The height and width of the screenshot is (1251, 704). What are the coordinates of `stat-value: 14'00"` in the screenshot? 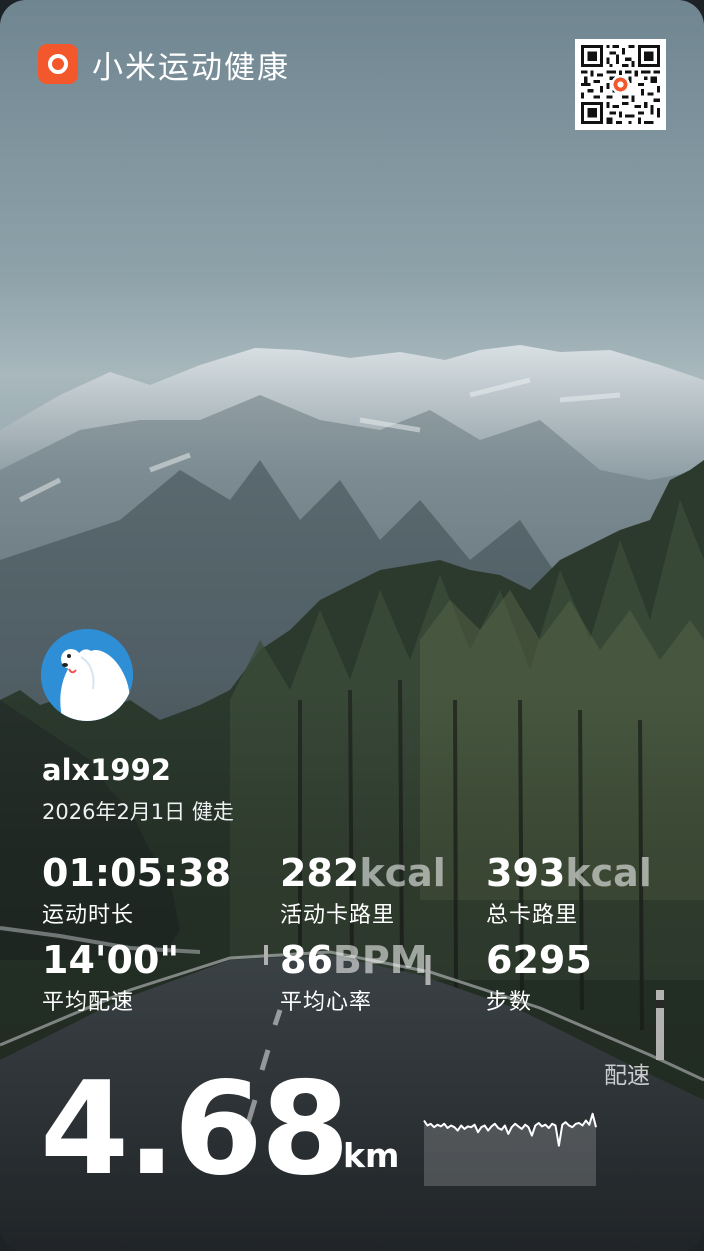 It's located at (111, 960).